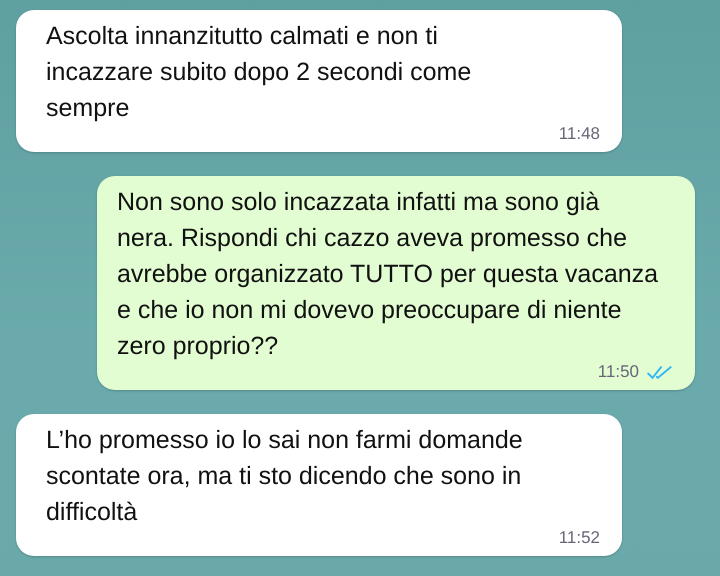  I want to click on message-time: 11:48, so click(579, 134).